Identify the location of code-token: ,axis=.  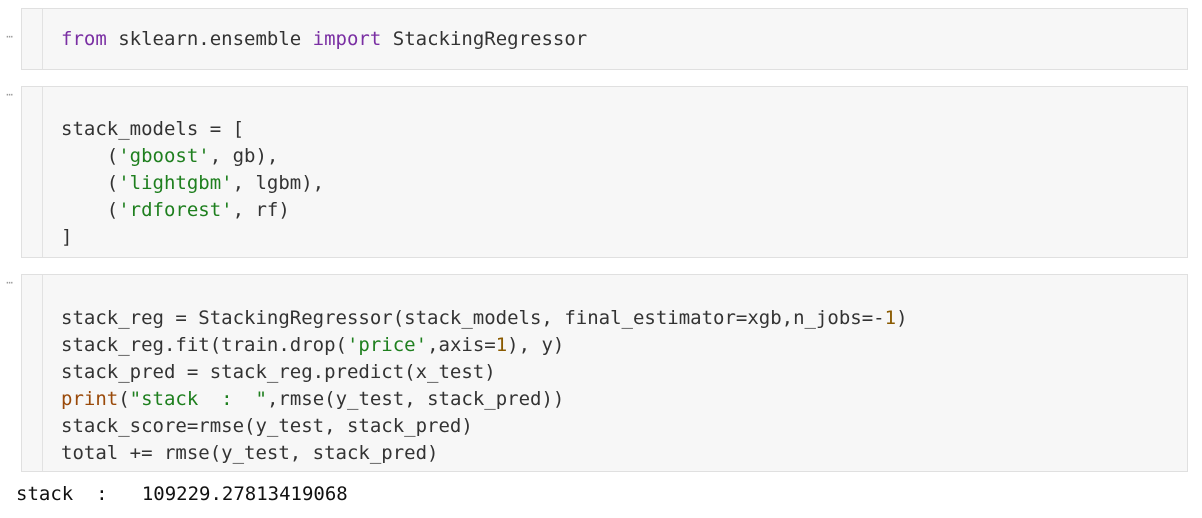
(461, 345).